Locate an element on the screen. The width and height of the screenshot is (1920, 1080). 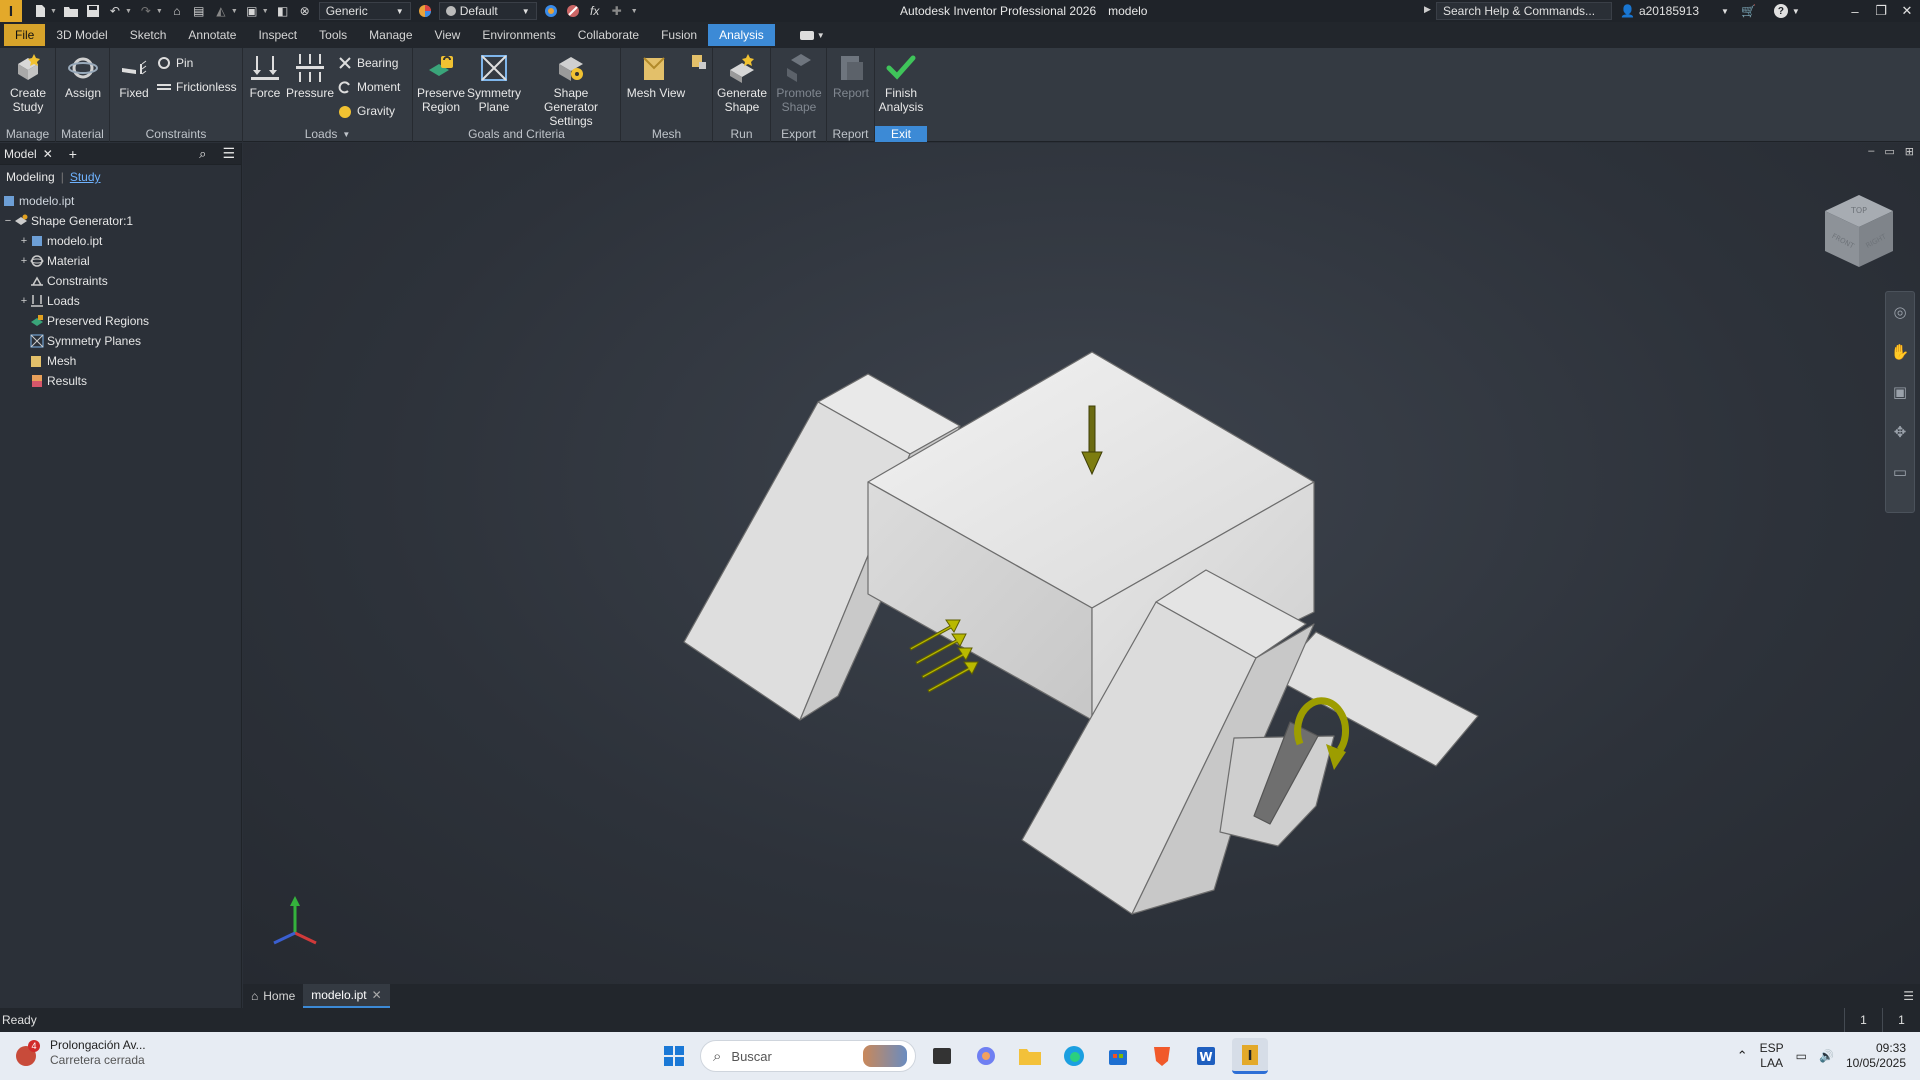
chevron-up-icon: ⌃ is located at coordinates (1742, 1056).